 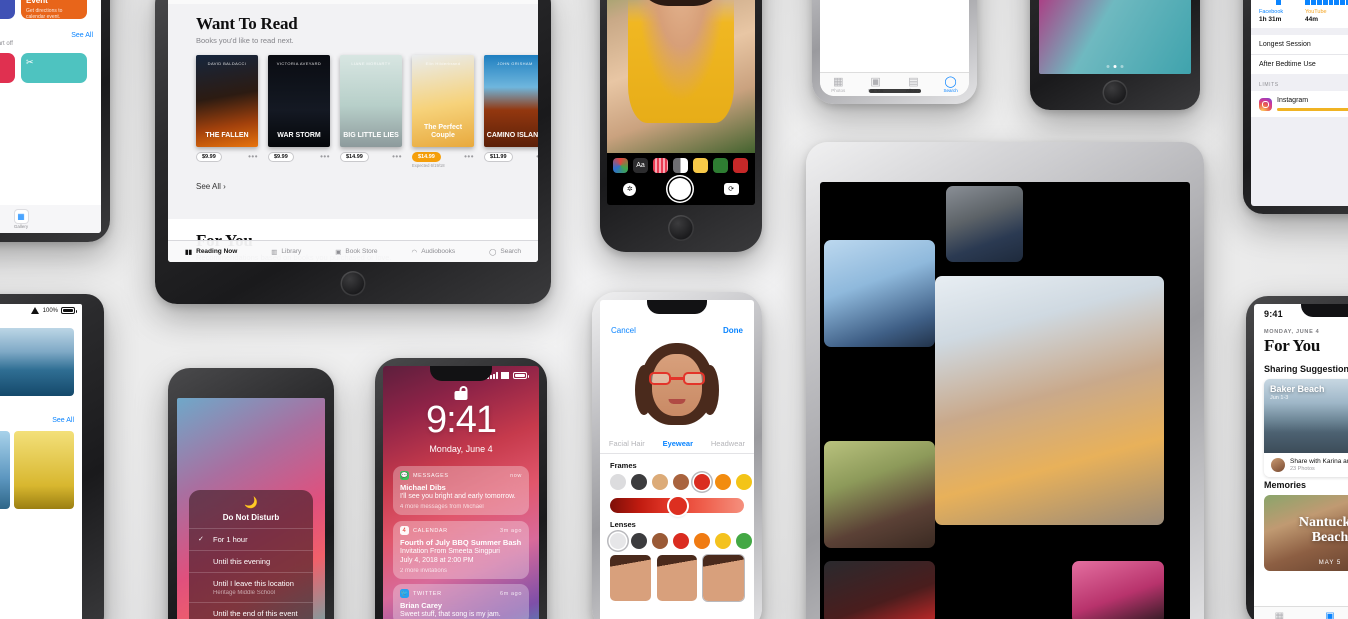 What do you see at coordinates (356, 252) in the screenshot?
I see `books-tab-book-store: ▣ Book Store` at bounding box center [356, 252].